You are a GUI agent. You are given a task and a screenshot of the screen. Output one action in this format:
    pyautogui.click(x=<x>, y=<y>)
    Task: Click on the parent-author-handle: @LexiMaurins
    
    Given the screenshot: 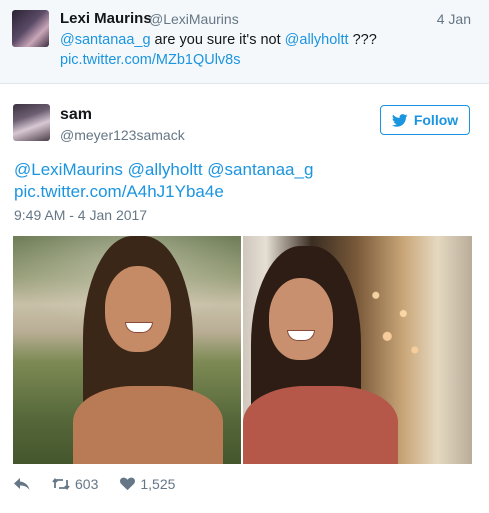 What is the action you would take?
    pyautogui.click(x=194, y=19)
    